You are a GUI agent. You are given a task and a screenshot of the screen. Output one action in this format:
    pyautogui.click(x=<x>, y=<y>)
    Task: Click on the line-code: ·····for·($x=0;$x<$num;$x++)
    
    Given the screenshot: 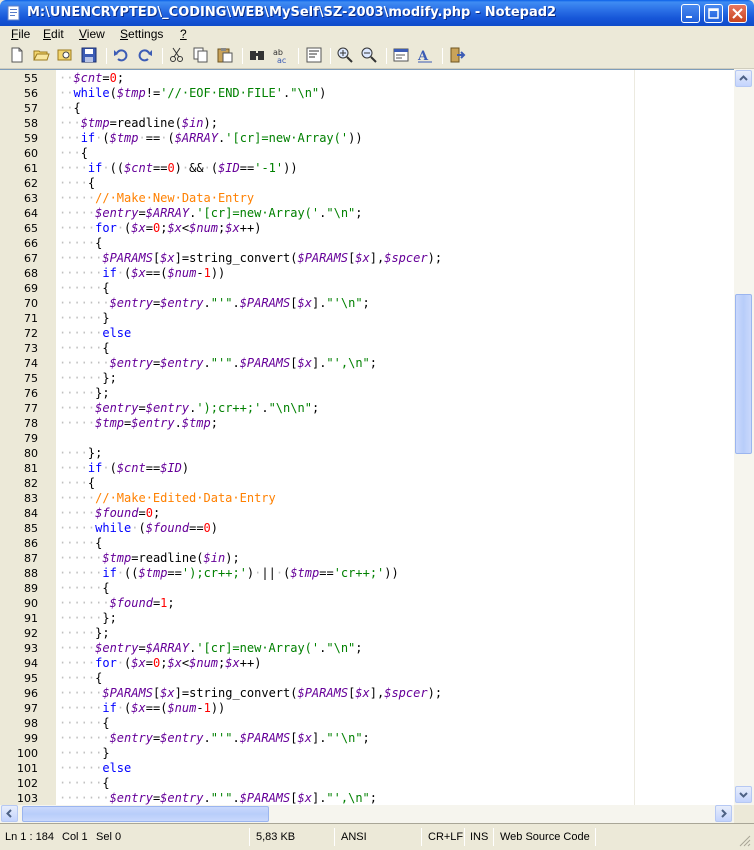 What is the action you would take?
    pyautogui.click(x=160, y=663)
    